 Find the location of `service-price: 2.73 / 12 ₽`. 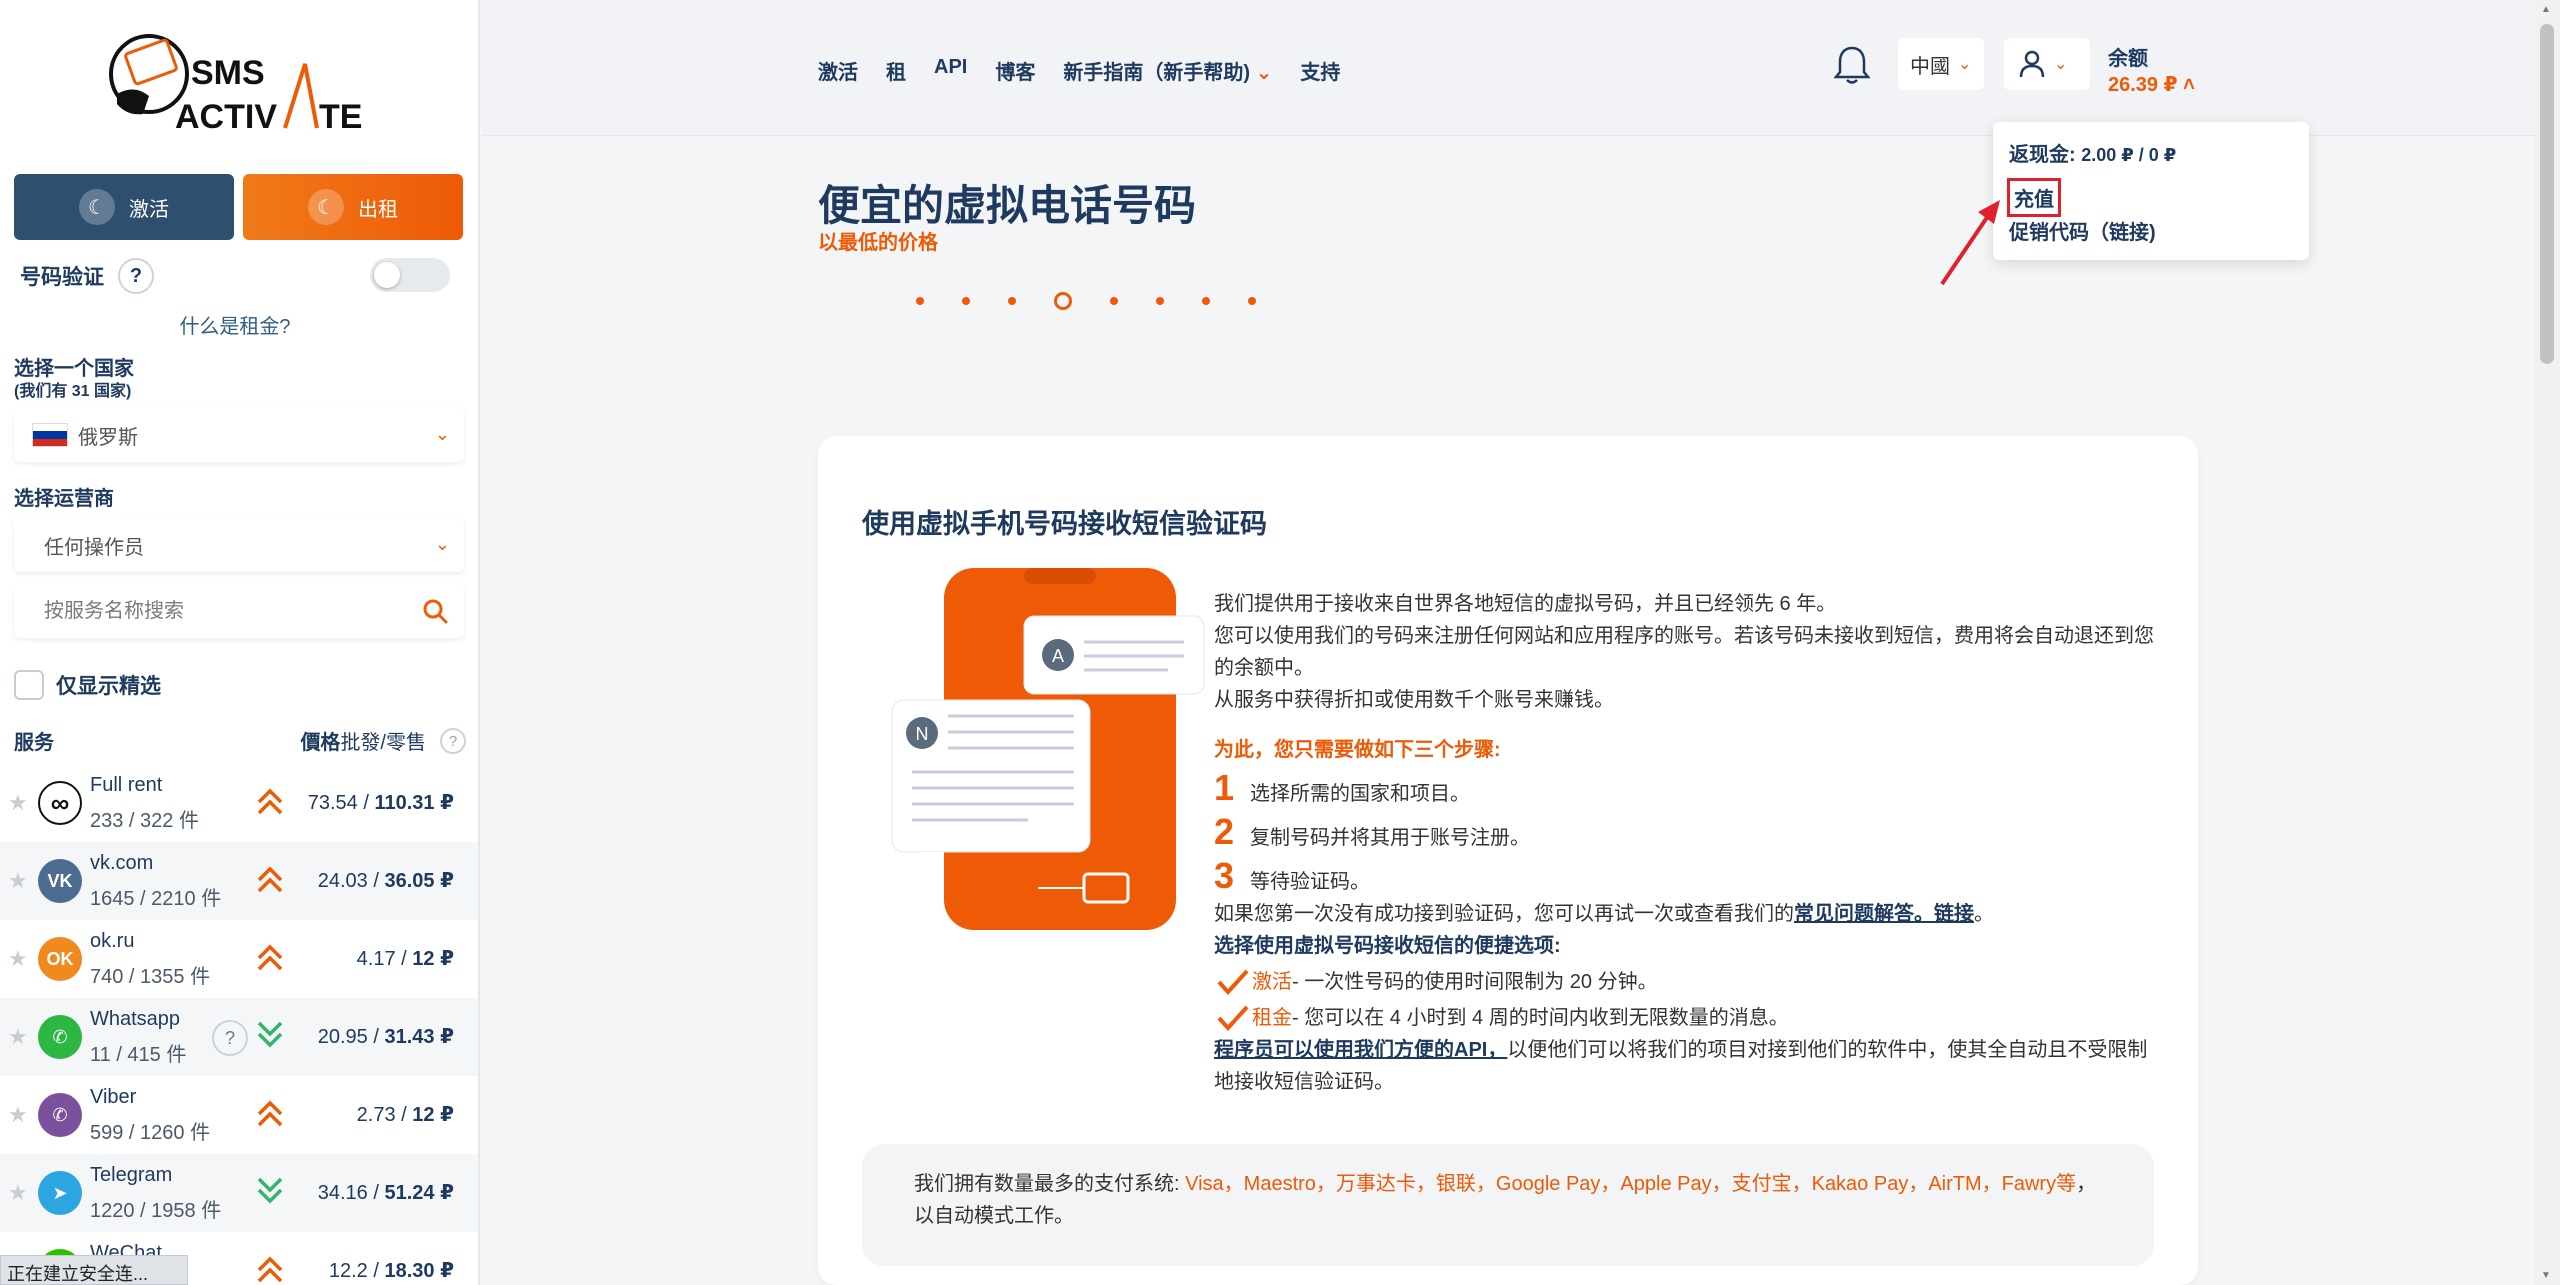

service-price: 2.73 / 12 ₽ is located at coordinates (405, 1114).